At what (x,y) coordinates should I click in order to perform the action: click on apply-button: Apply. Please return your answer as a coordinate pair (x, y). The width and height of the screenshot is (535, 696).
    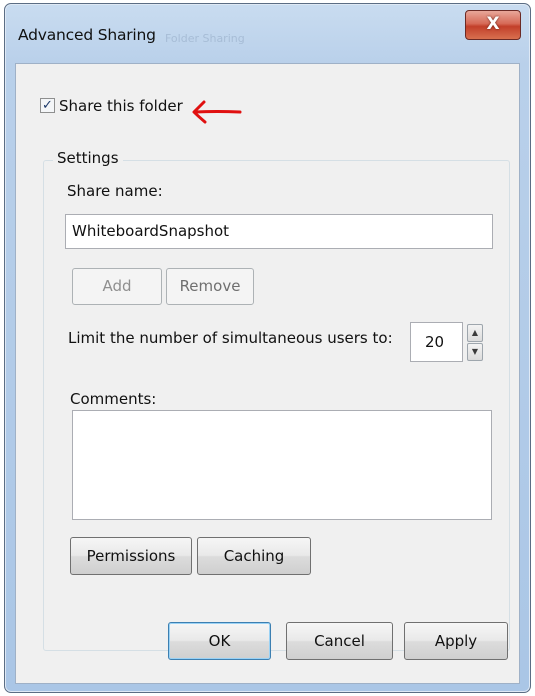
    Looking at the image, I should click on (456, 641).